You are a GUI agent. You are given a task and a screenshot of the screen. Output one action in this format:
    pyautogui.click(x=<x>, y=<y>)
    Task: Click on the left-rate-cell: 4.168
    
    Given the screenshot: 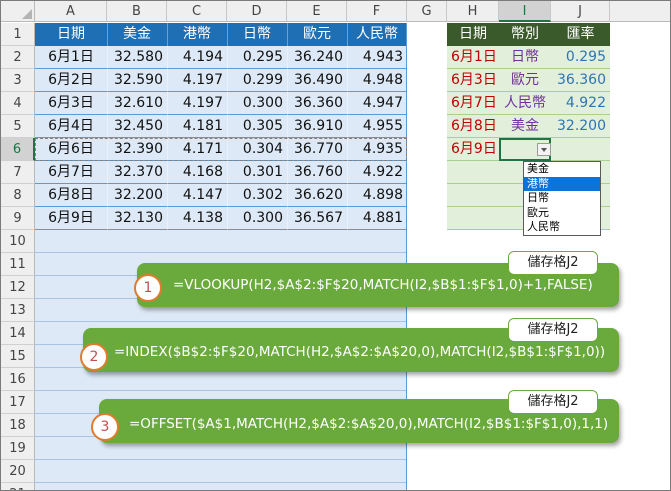 What is the action you would take?
    pyautogui.click(x=197, y=172)
    